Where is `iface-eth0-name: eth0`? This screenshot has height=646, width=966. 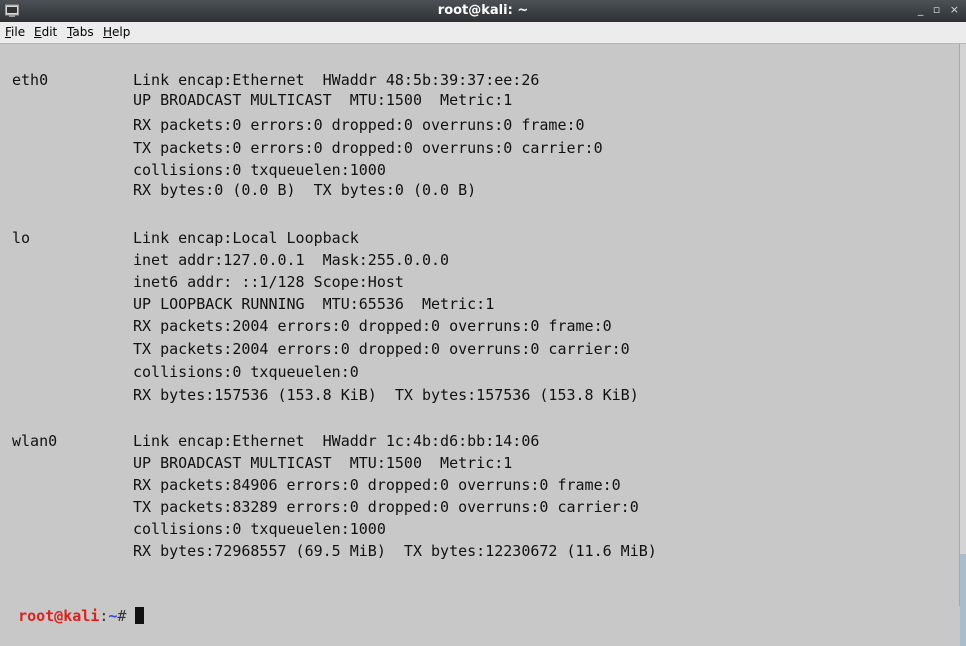
iface-eth0-name: eth0 is located at coordinates (30, 80).